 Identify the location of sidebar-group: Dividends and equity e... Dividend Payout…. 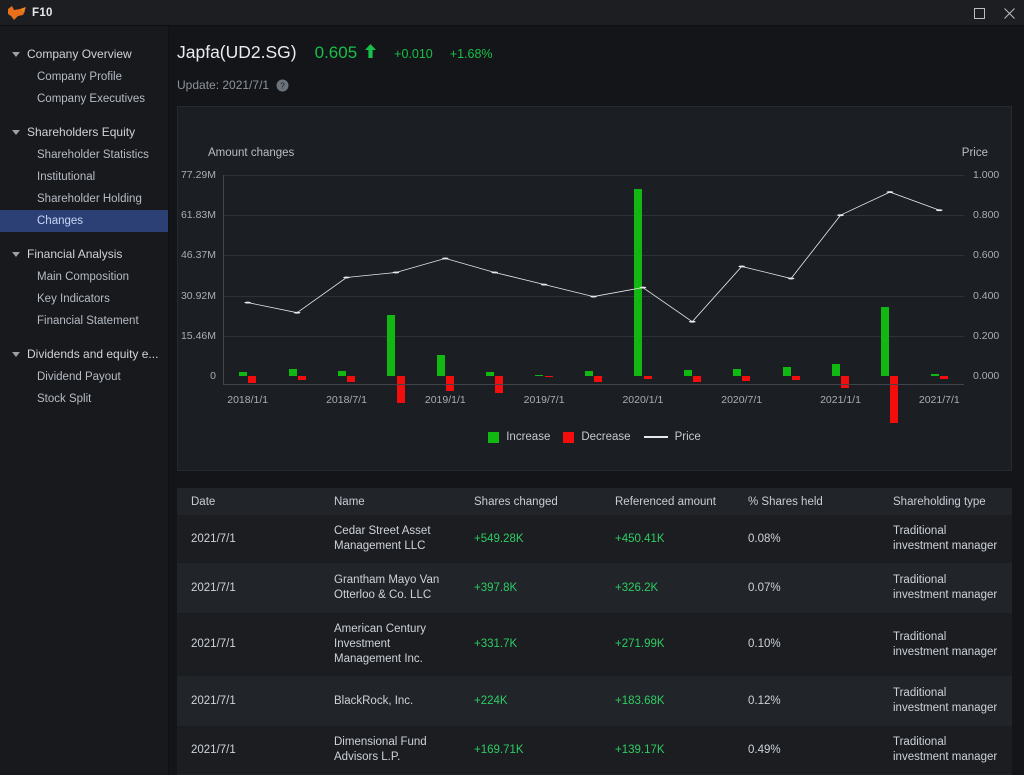
(84, 376).